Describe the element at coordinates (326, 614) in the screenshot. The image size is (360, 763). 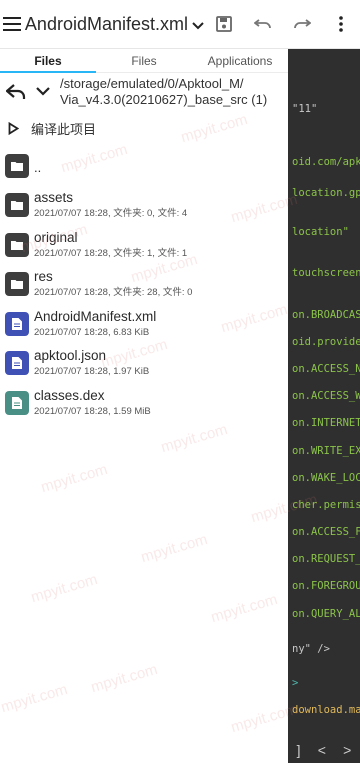
I see `editor-line: on.QUERY_ALL` at that location.